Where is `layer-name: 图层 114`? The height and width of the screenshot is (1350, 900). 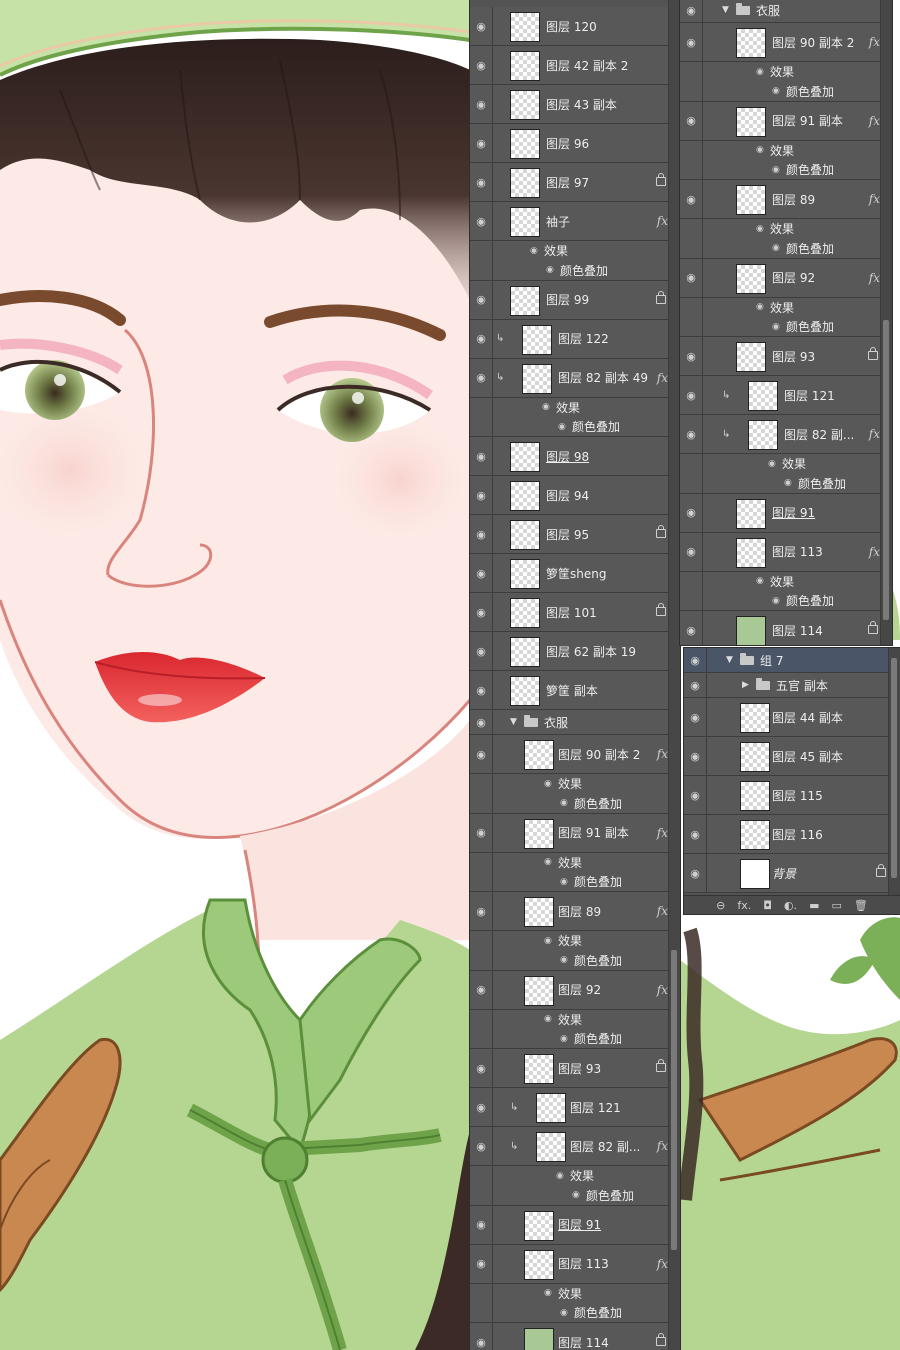
layer-name: 图层 114 is located at coordinates (583, 1336).